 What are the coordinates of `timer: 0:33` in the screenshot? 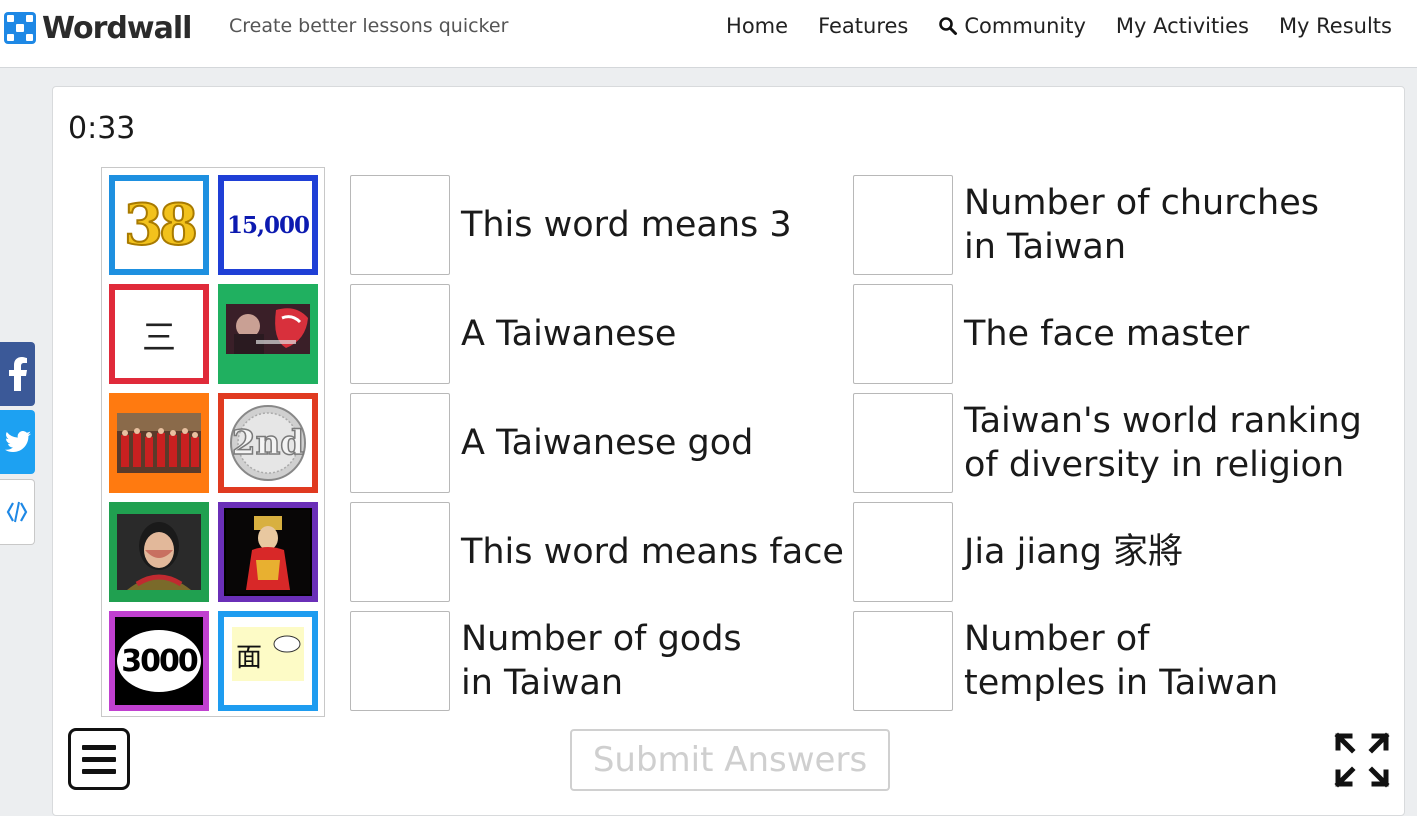 It's located at (102, 128).